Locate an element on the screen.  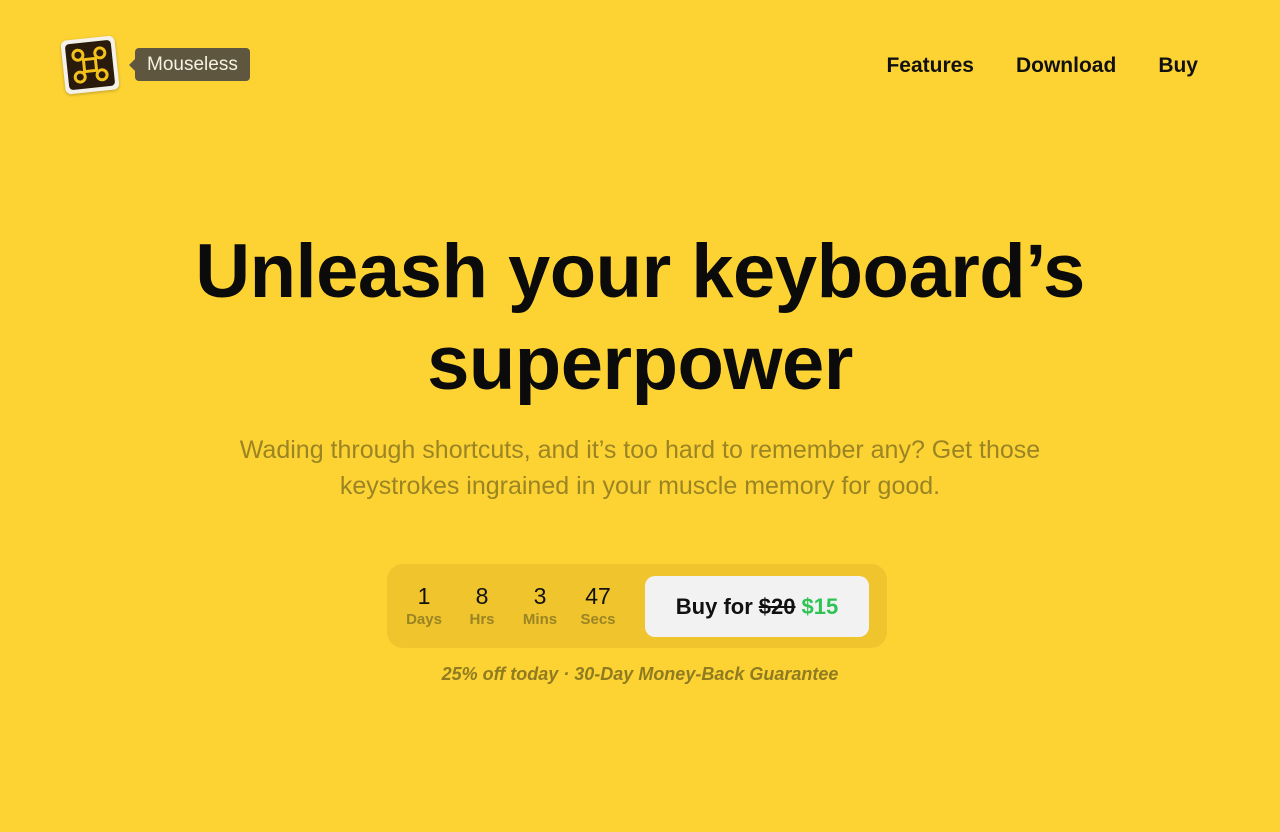
countdown-days-value: 1 is located at coordinates (424, 596).